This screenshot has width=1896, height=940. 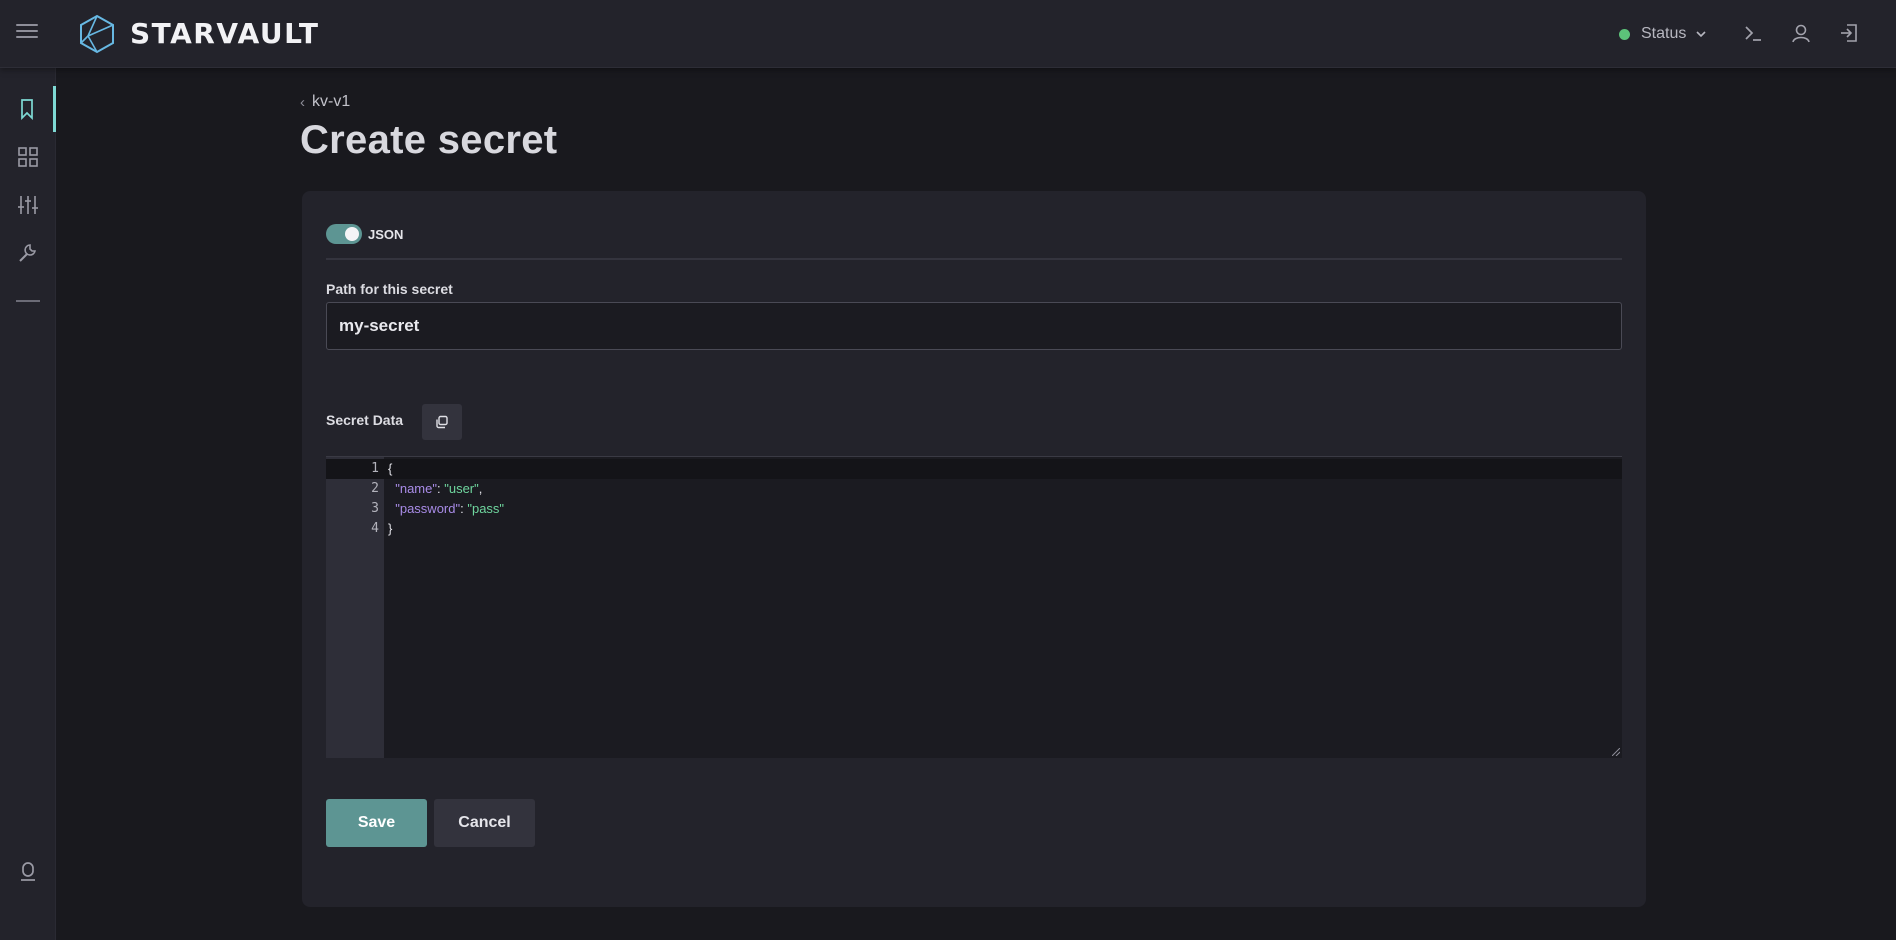 What do you see at coordinates (375, 488) in the screenshot?
I see `line-number: 2` at bounding box center [375, 488].